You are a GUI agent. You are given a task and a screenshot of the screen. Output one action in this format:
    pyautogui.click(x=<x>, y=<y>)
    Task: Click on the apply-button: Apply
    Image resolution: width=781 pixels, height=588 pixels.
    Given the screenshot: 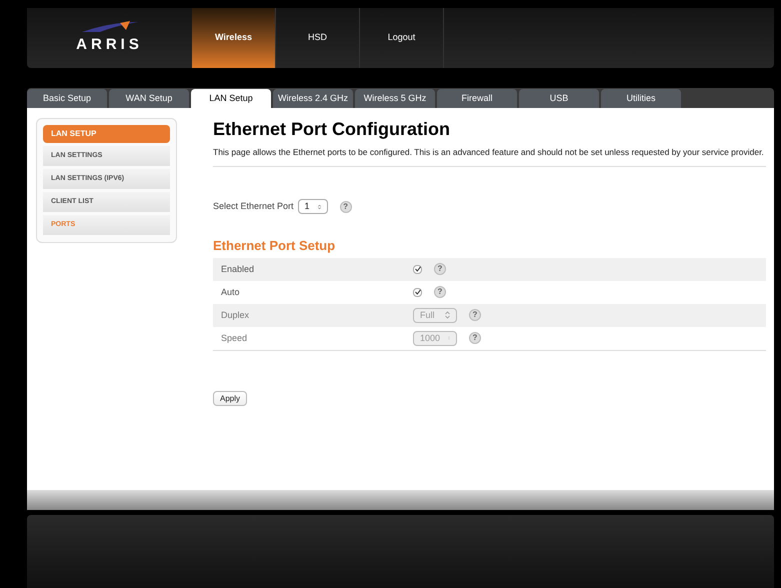 What is the action you would take?
    pyautogui.click(x=230, y=398)
    